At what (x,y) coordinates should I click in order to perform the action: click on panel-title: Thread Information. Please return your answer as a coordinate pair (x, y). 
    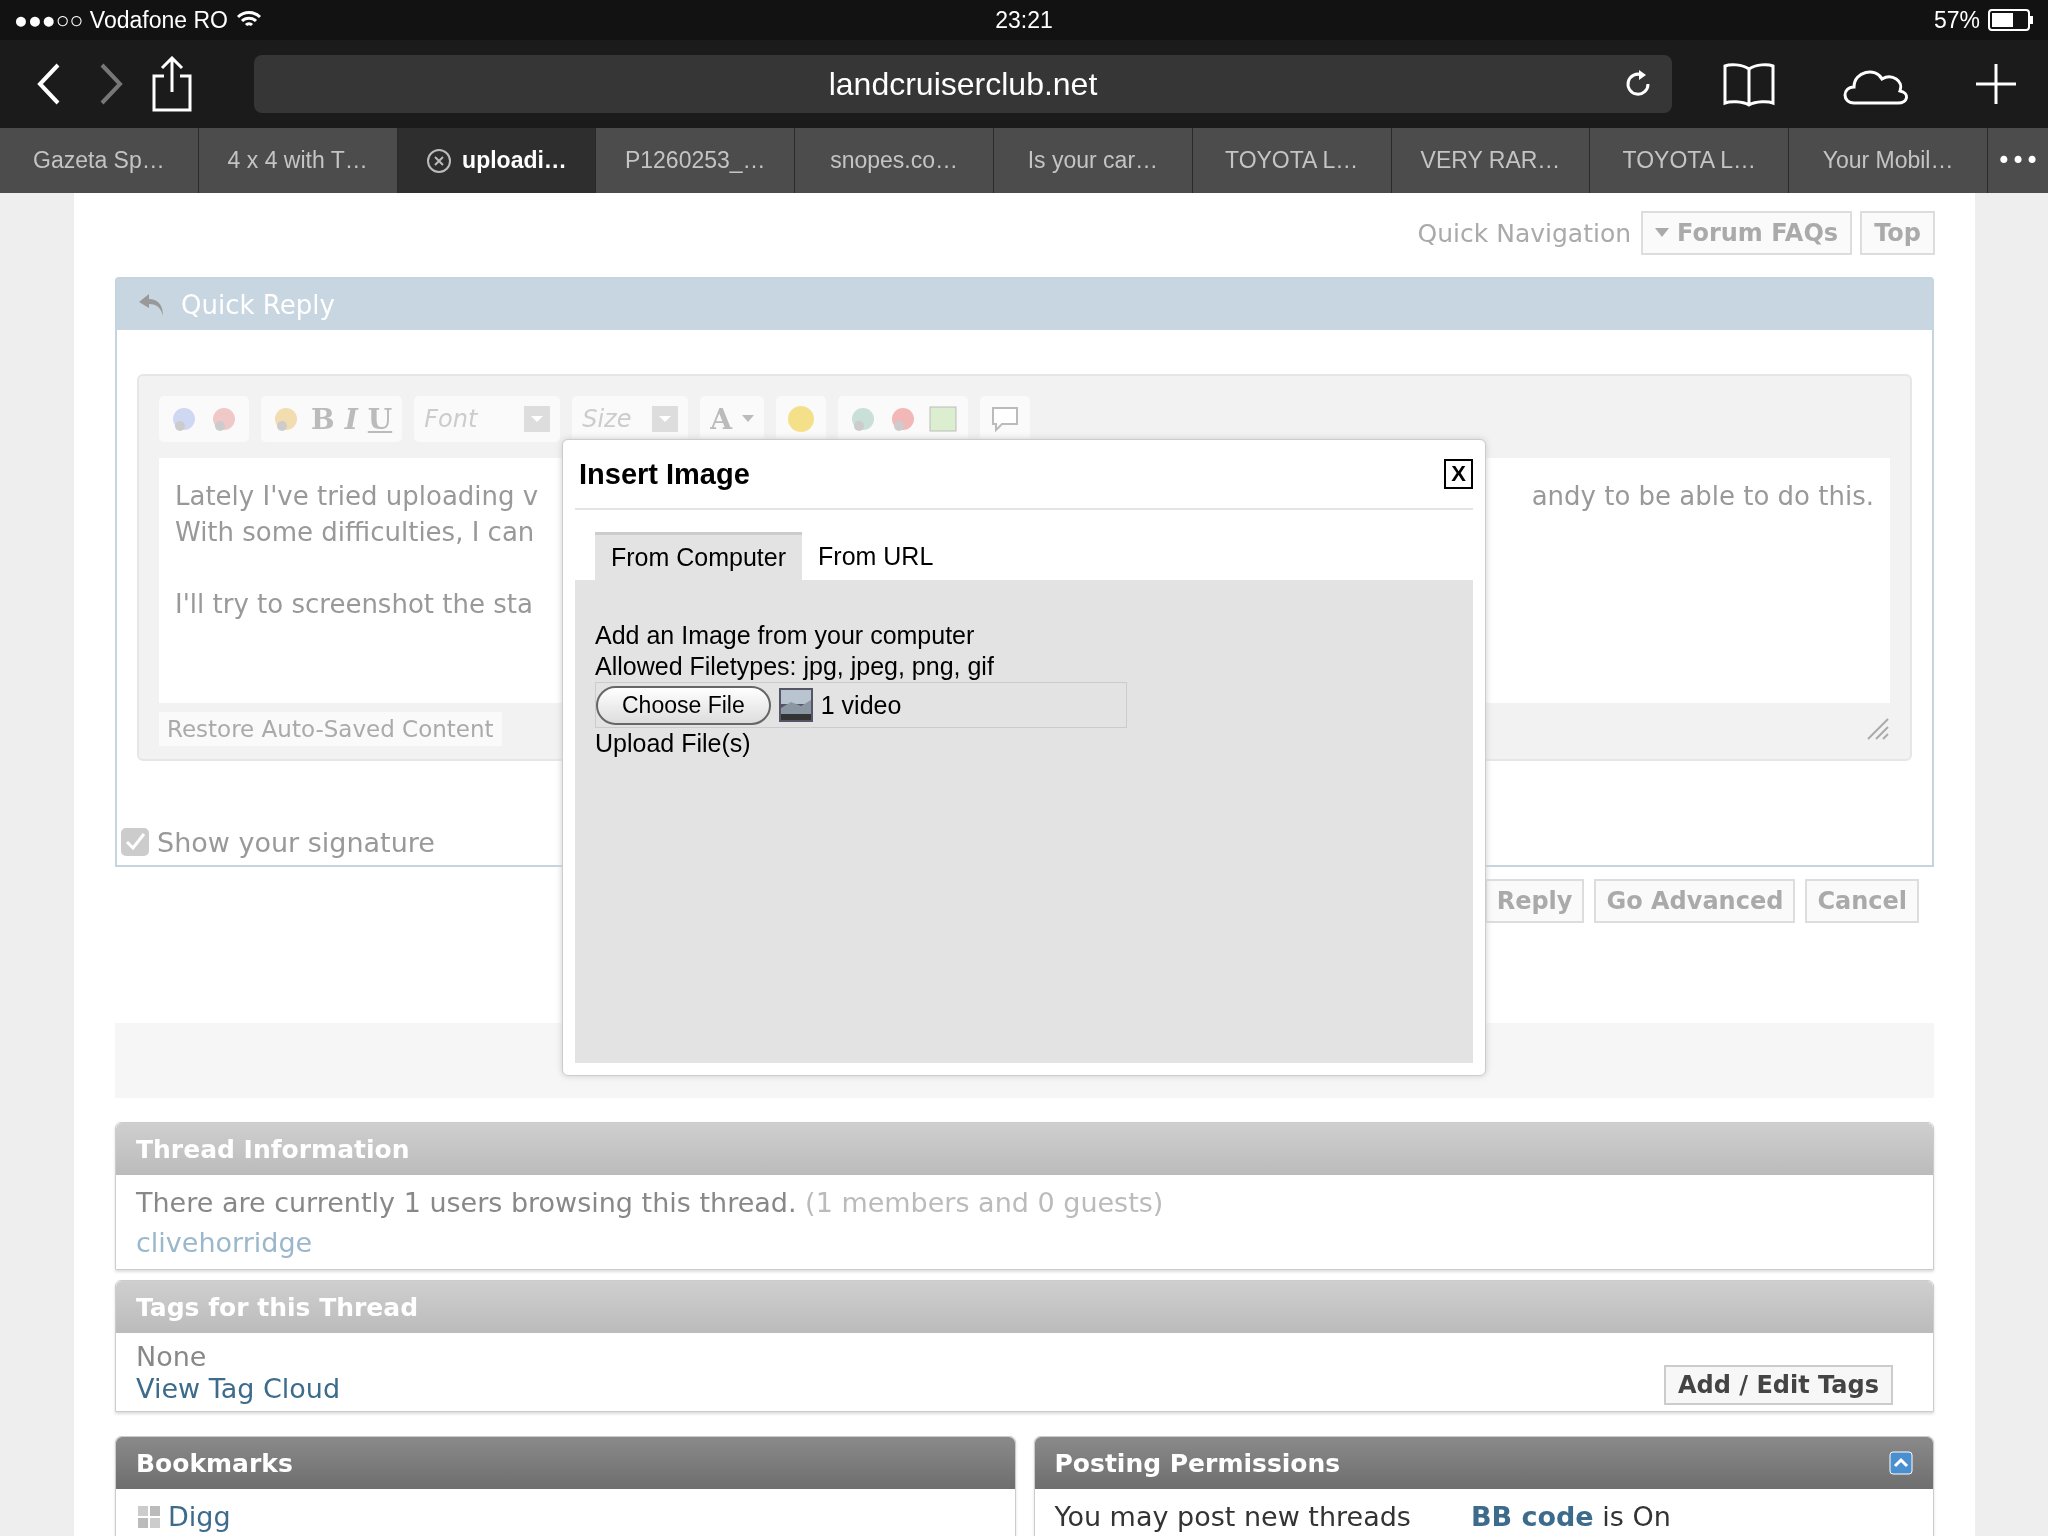
    Looking at the image, I should click on (273, 1149).